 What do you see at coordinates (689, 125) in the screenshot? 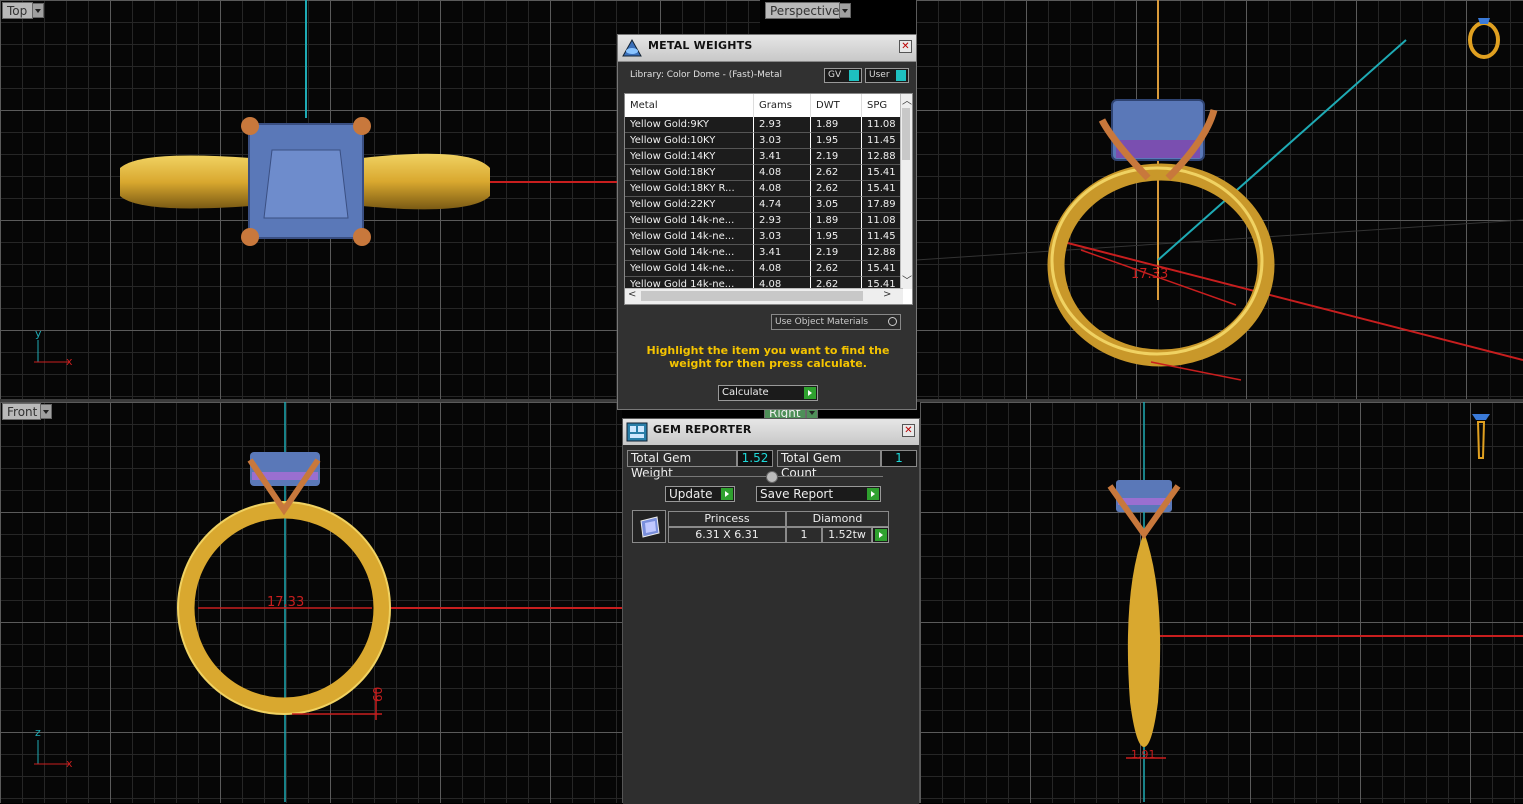
I see `cell-metal: Yellow Gold:9KY` at bounding box center [689, 125].